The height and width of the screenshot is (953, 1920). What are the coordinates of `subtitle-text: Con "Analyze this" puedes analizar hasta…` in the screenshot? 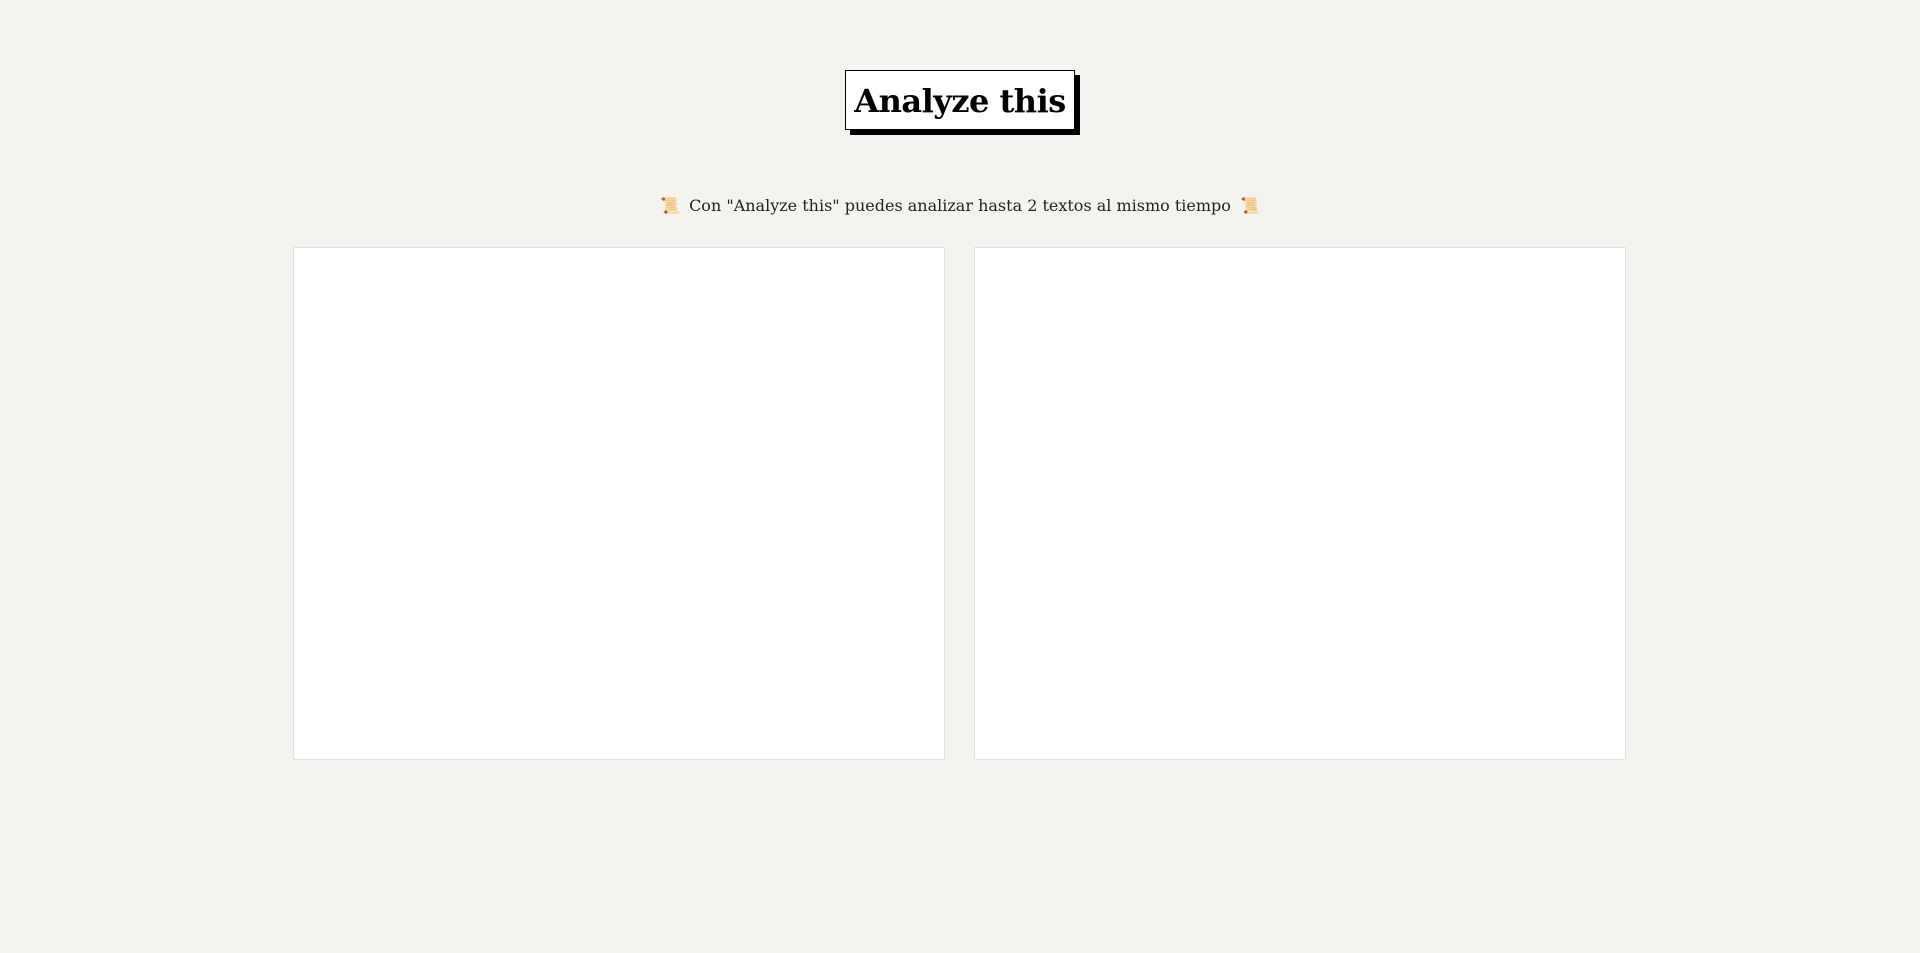 It's located at (960, 205).